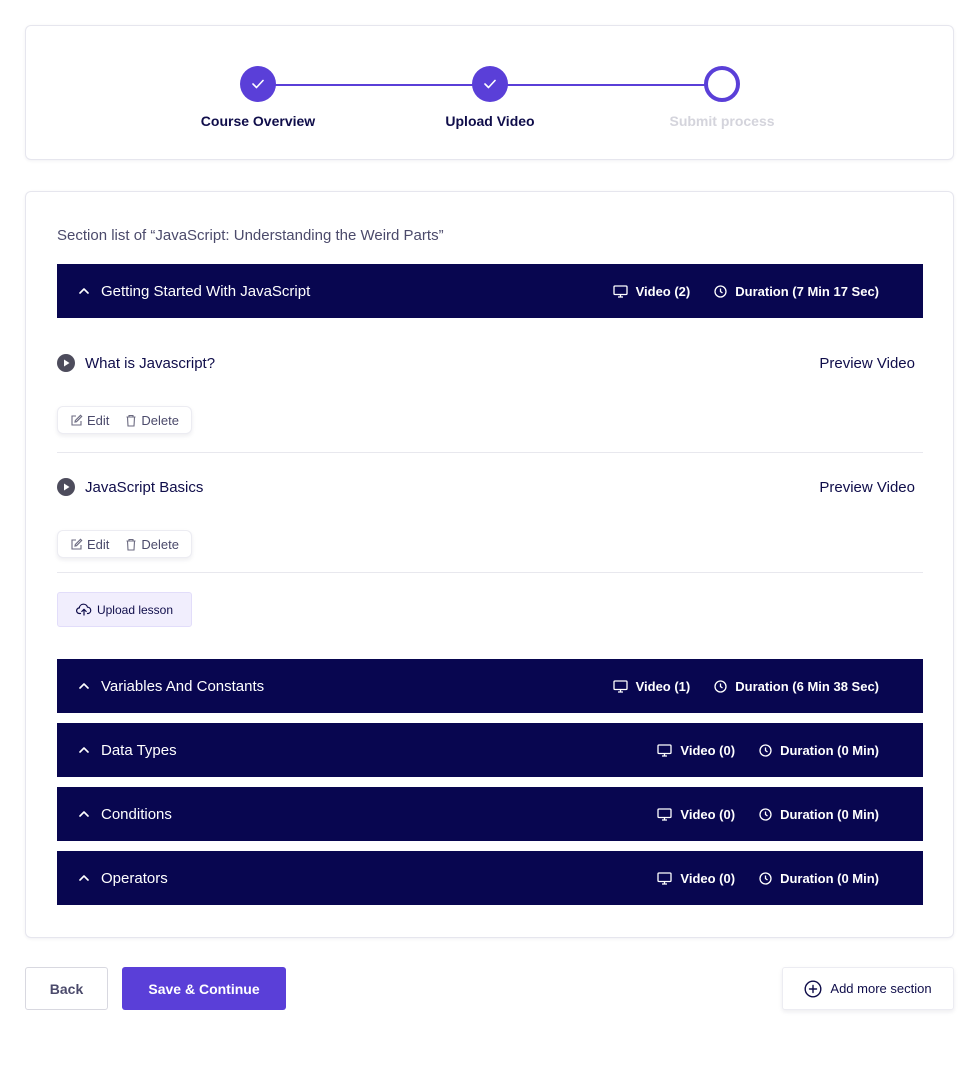  What do you see at coordinates (134, 878) in the screenshot?
I see `section-title: Operators` at bounding box center [134, 878].